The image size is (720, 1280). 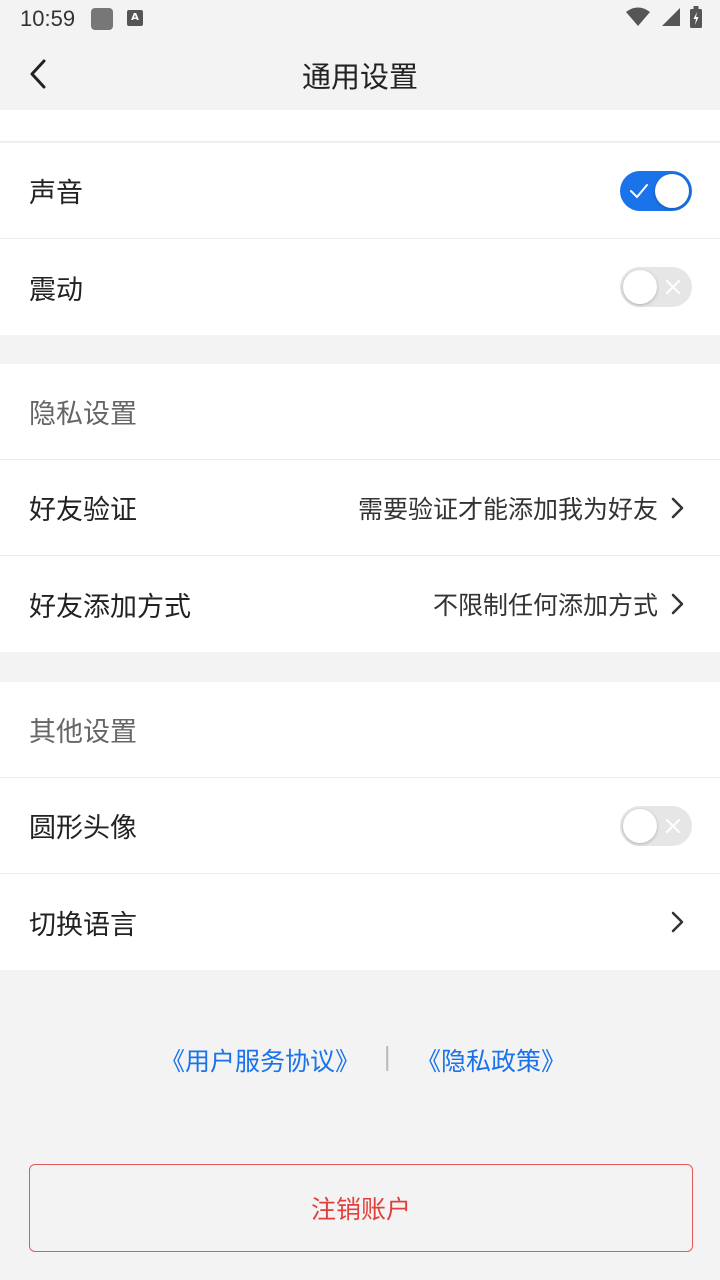 What do you see at coordinates (360, 126) in the screenshot?
I see `top-spacer` at bounding box center [360, 126].